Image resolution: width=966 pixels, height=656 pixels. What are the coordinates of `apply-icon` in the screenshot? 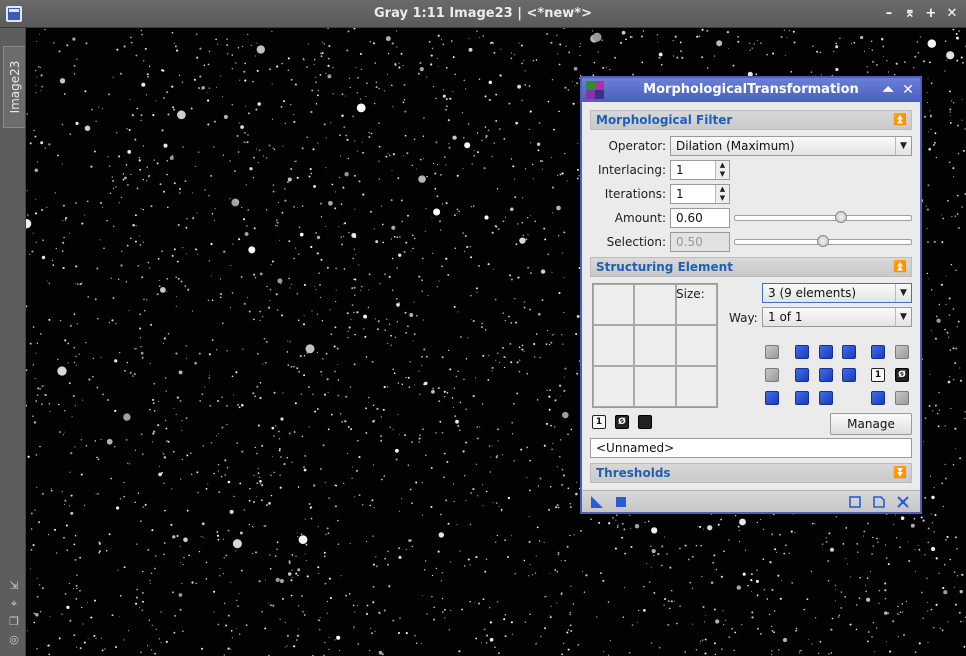 It's located at (621, 502).